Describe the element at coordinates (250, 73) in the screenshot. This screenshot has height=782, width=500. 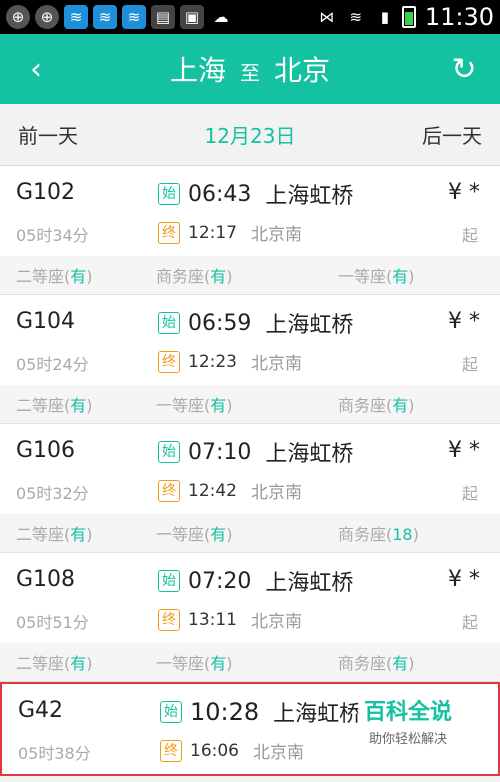
I see `route-separator: 至` at that location.